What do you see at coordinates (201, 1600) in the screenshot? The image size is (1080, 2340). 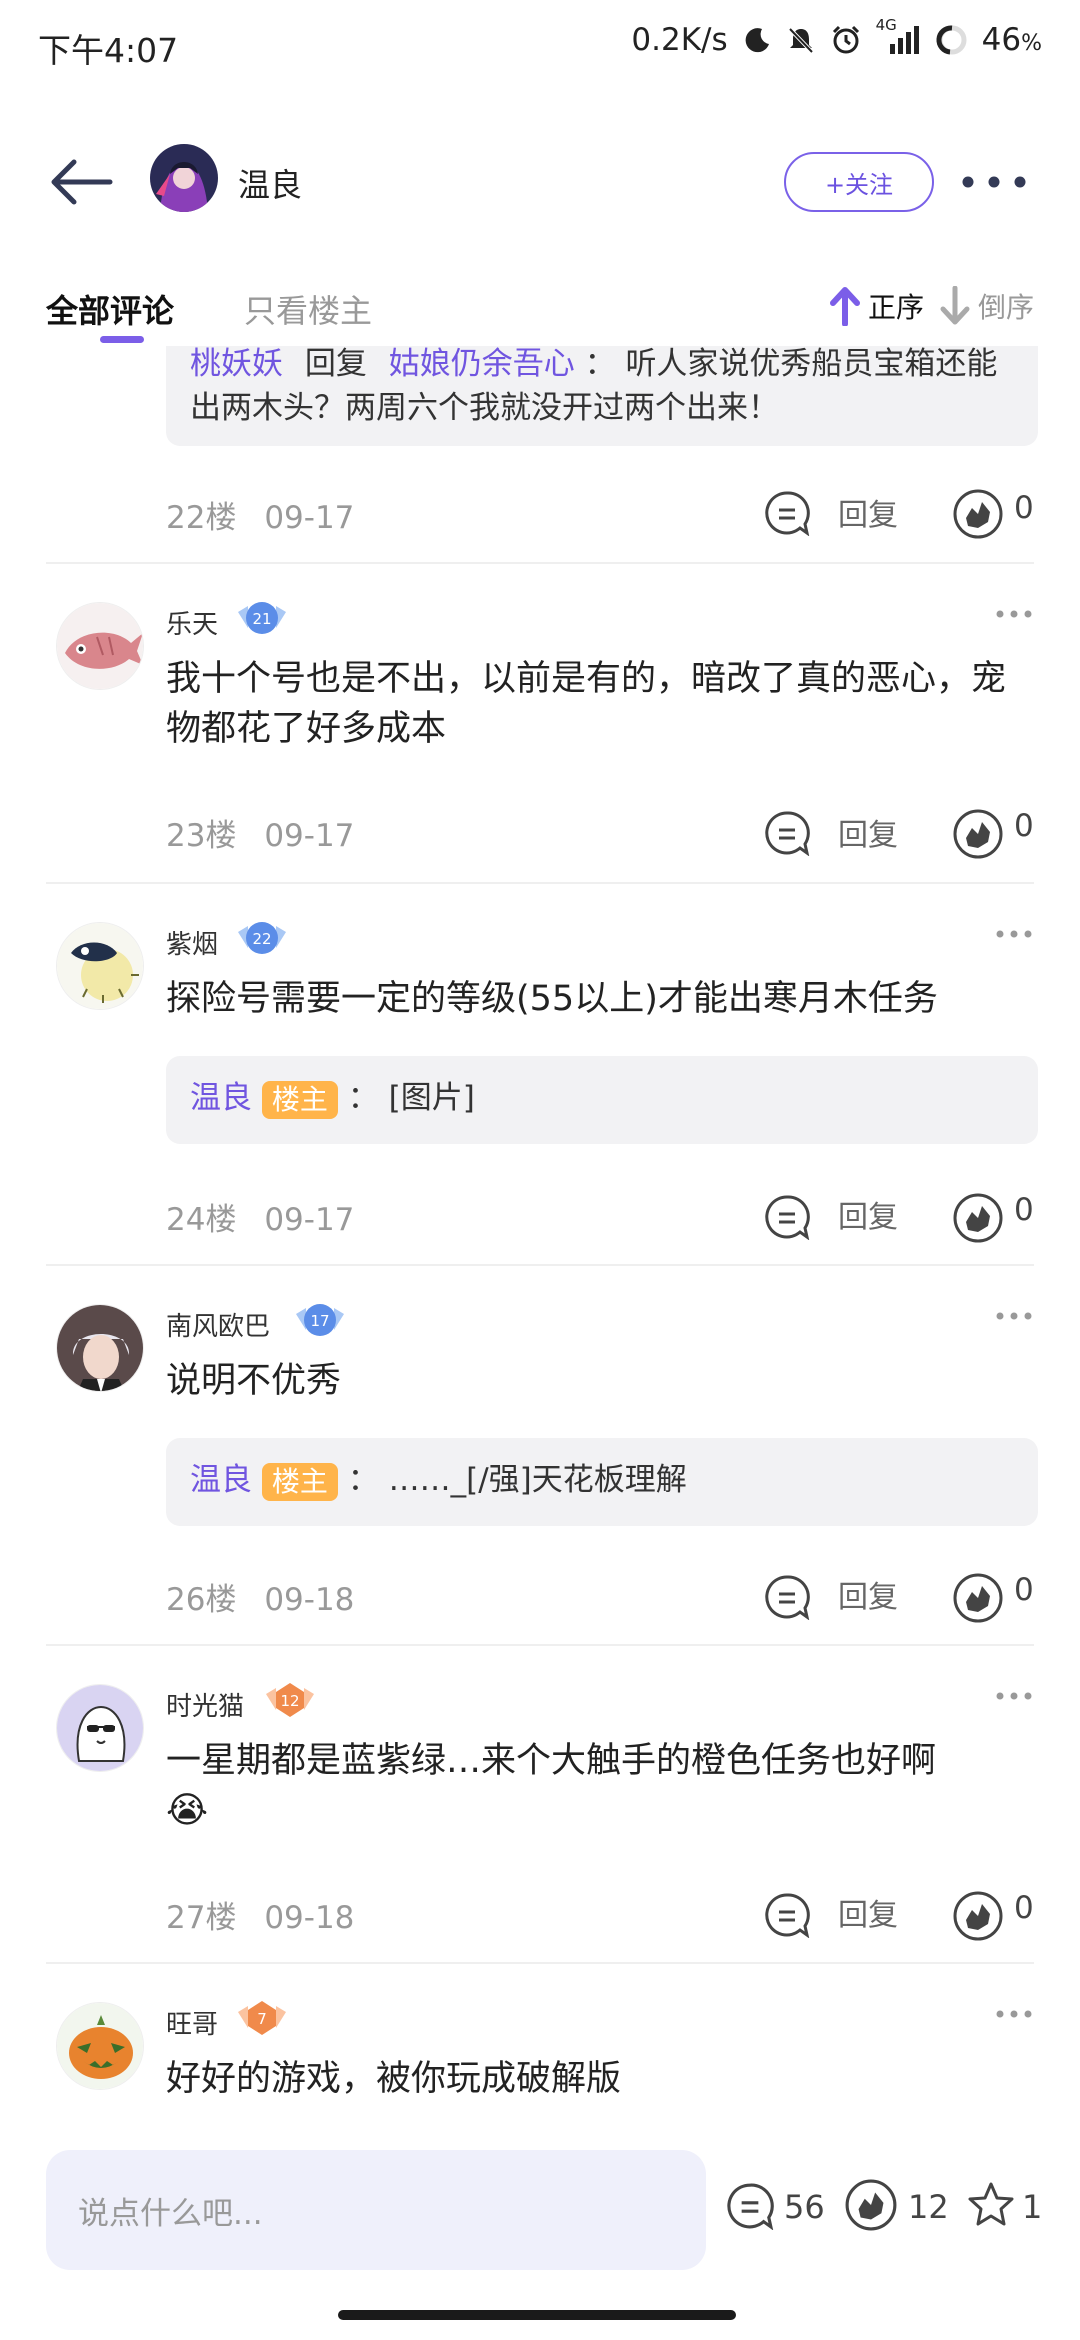 I see `floor-number: 26楼` at bounding box center [201, 1600].